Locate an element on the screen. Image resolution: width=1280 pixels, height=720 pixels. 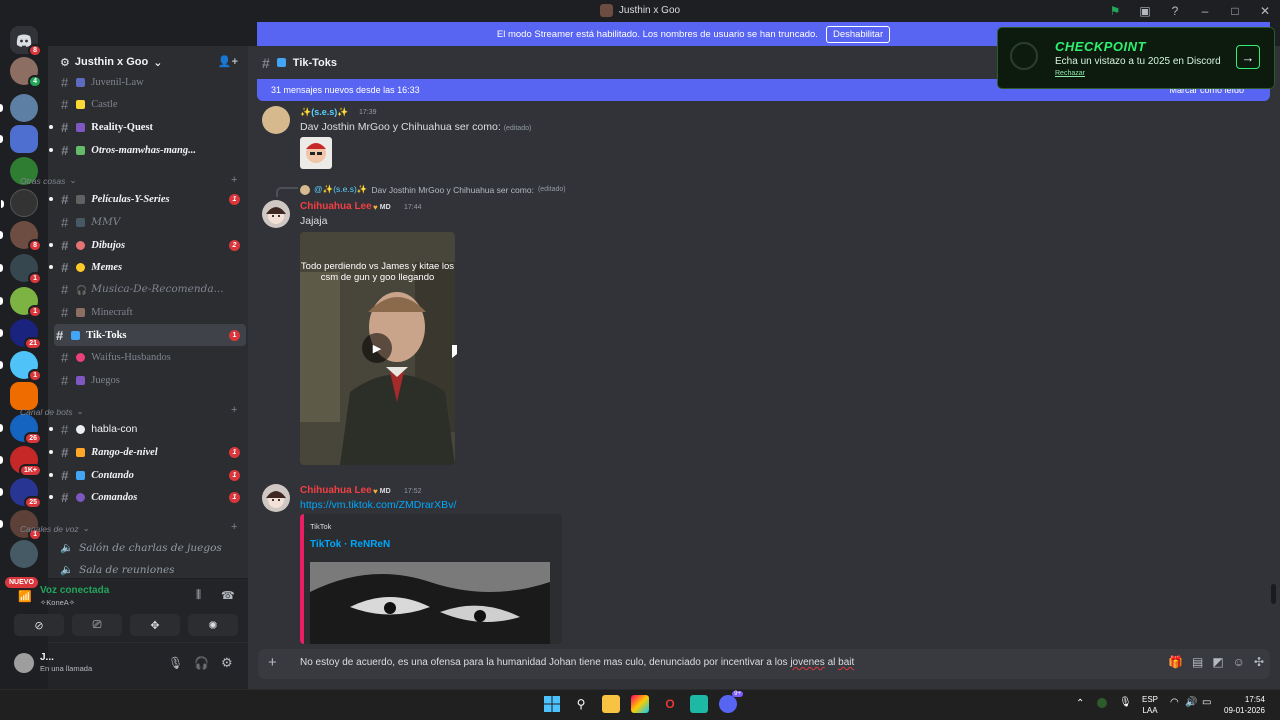
channel-memes: # Memes is located at coordinates (147, 267).